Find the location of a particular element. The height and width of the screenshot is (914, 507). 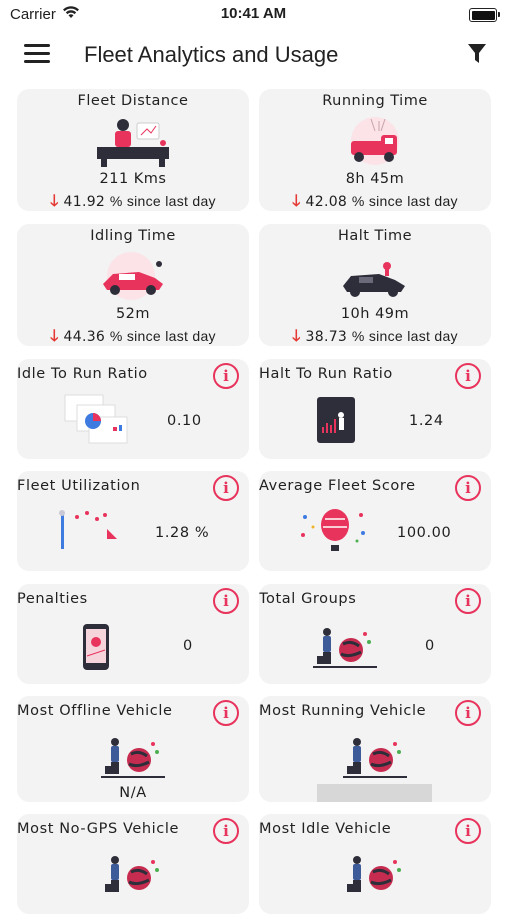

card-value: 0.10 is located at coordinates (184, 421).